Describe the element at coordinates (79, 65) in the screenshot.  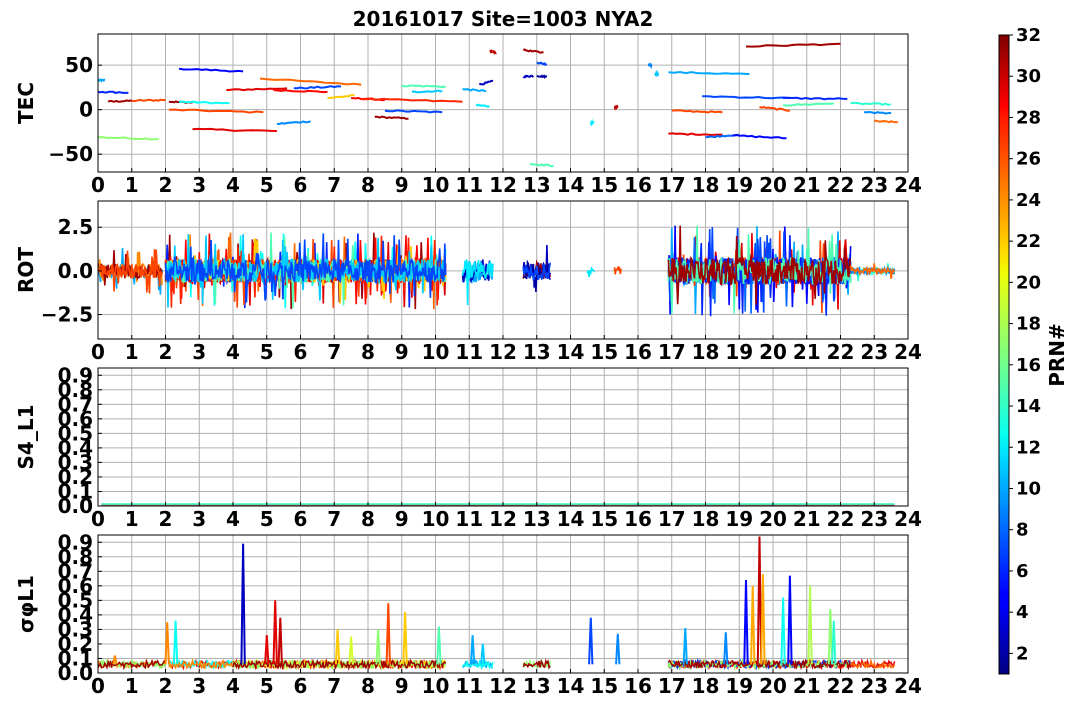
I see `y-tick-label: 50` at that location.